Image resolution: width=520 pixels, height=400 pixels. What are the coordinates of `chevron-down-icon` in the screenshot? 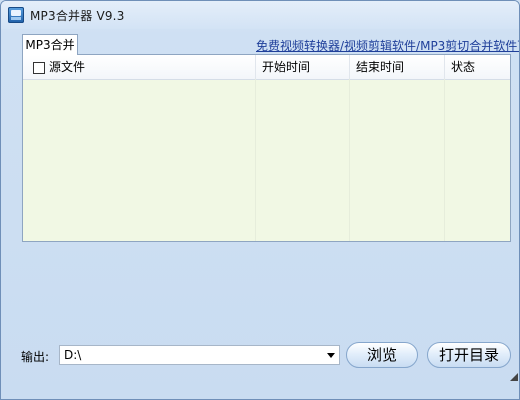 It's located at (331, 355).